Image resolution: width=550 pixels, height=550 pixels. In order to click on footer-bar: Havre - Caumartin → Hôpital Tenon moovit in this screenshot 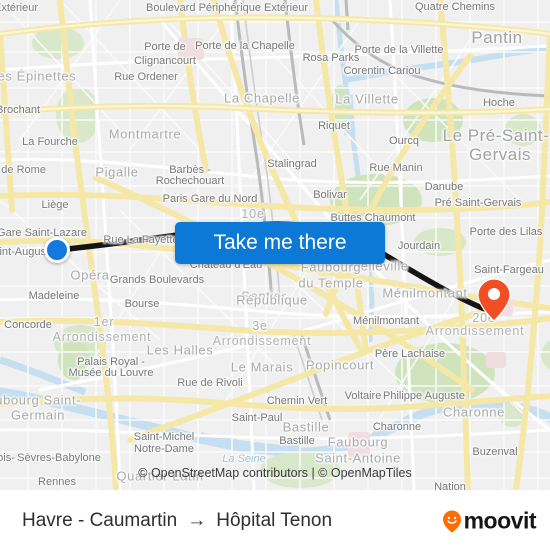, I will do `click(275, 520)`.